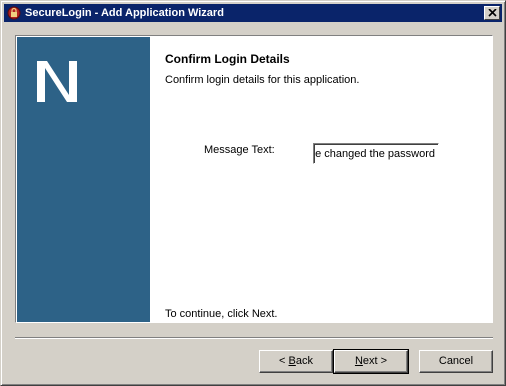 This screenshot has height=386, width=506. Describe the element at coordinates (304, 361) in the screenshot. I see `back-button-rest: ack` at that location.